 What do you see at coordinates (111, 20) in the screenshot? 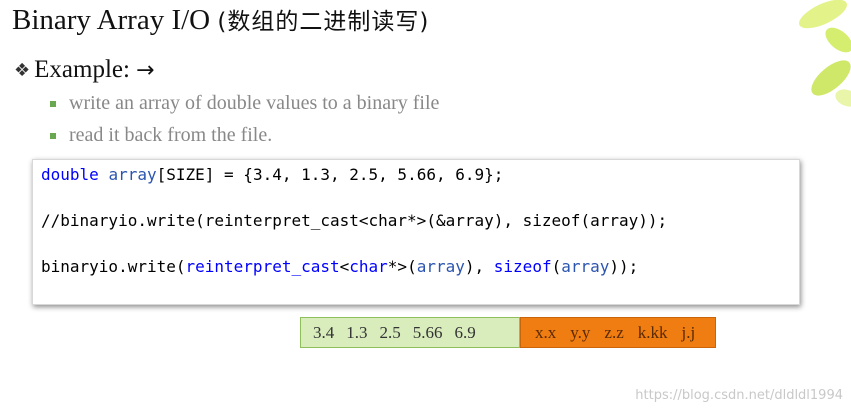
I see `title-text: Binary Array I/O` at bounding box center [111, 20].